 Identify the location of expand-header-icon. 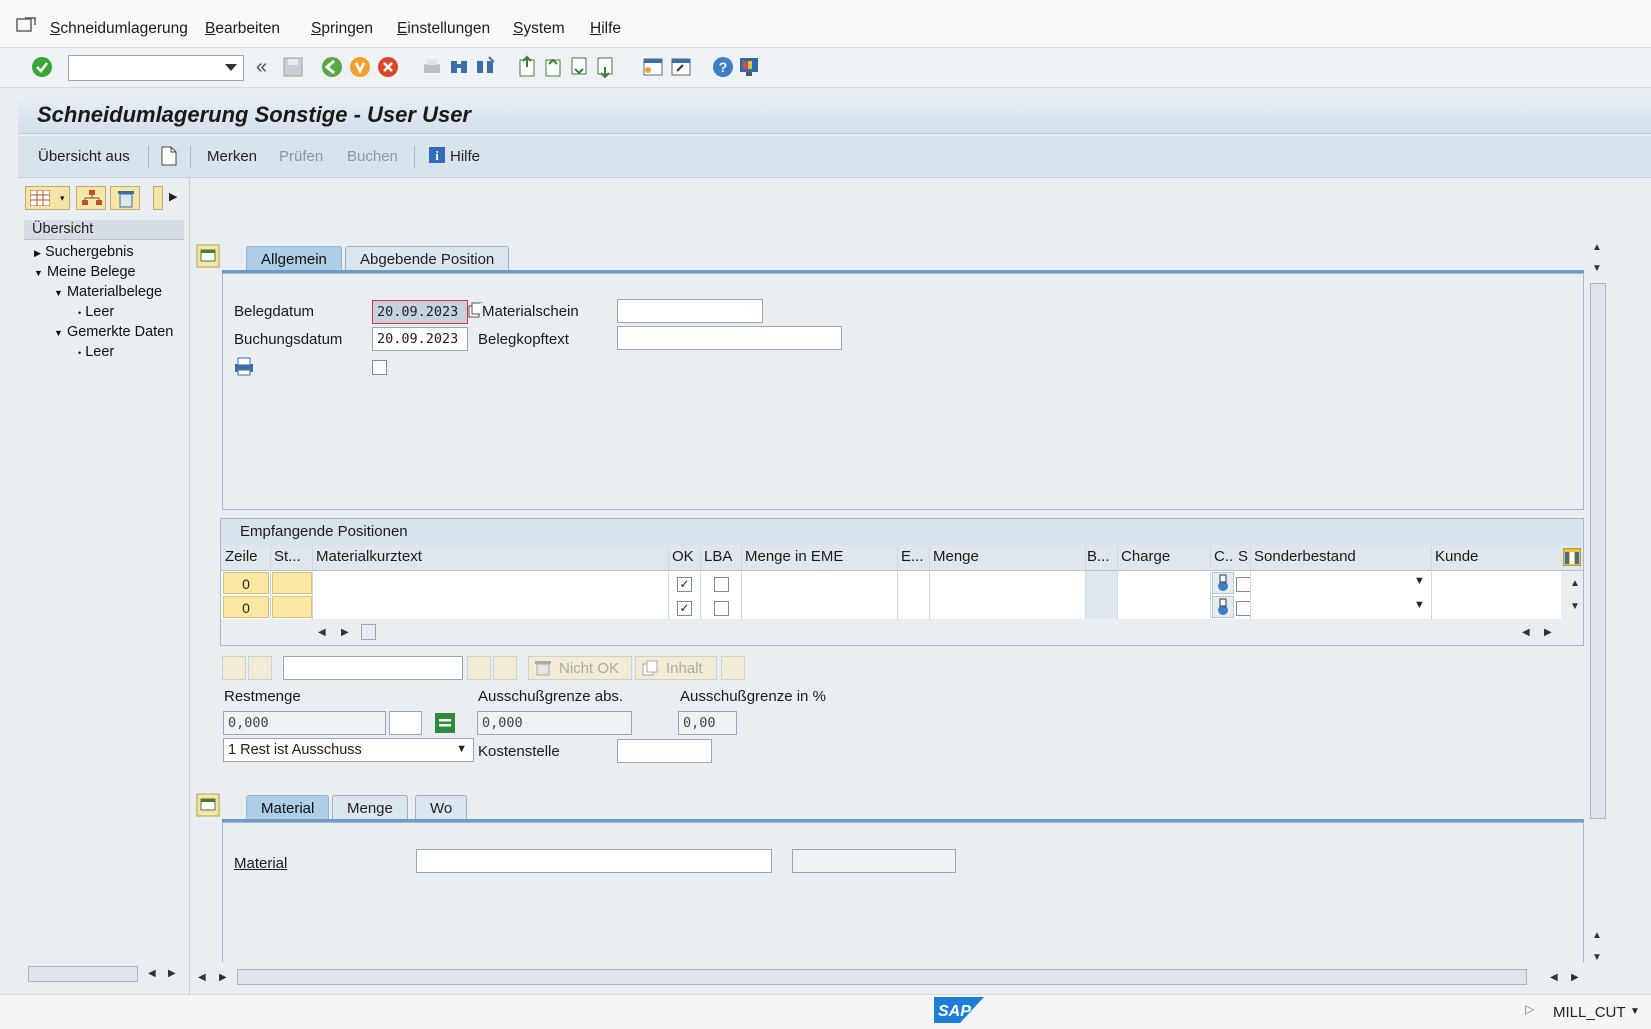
(208, 256).